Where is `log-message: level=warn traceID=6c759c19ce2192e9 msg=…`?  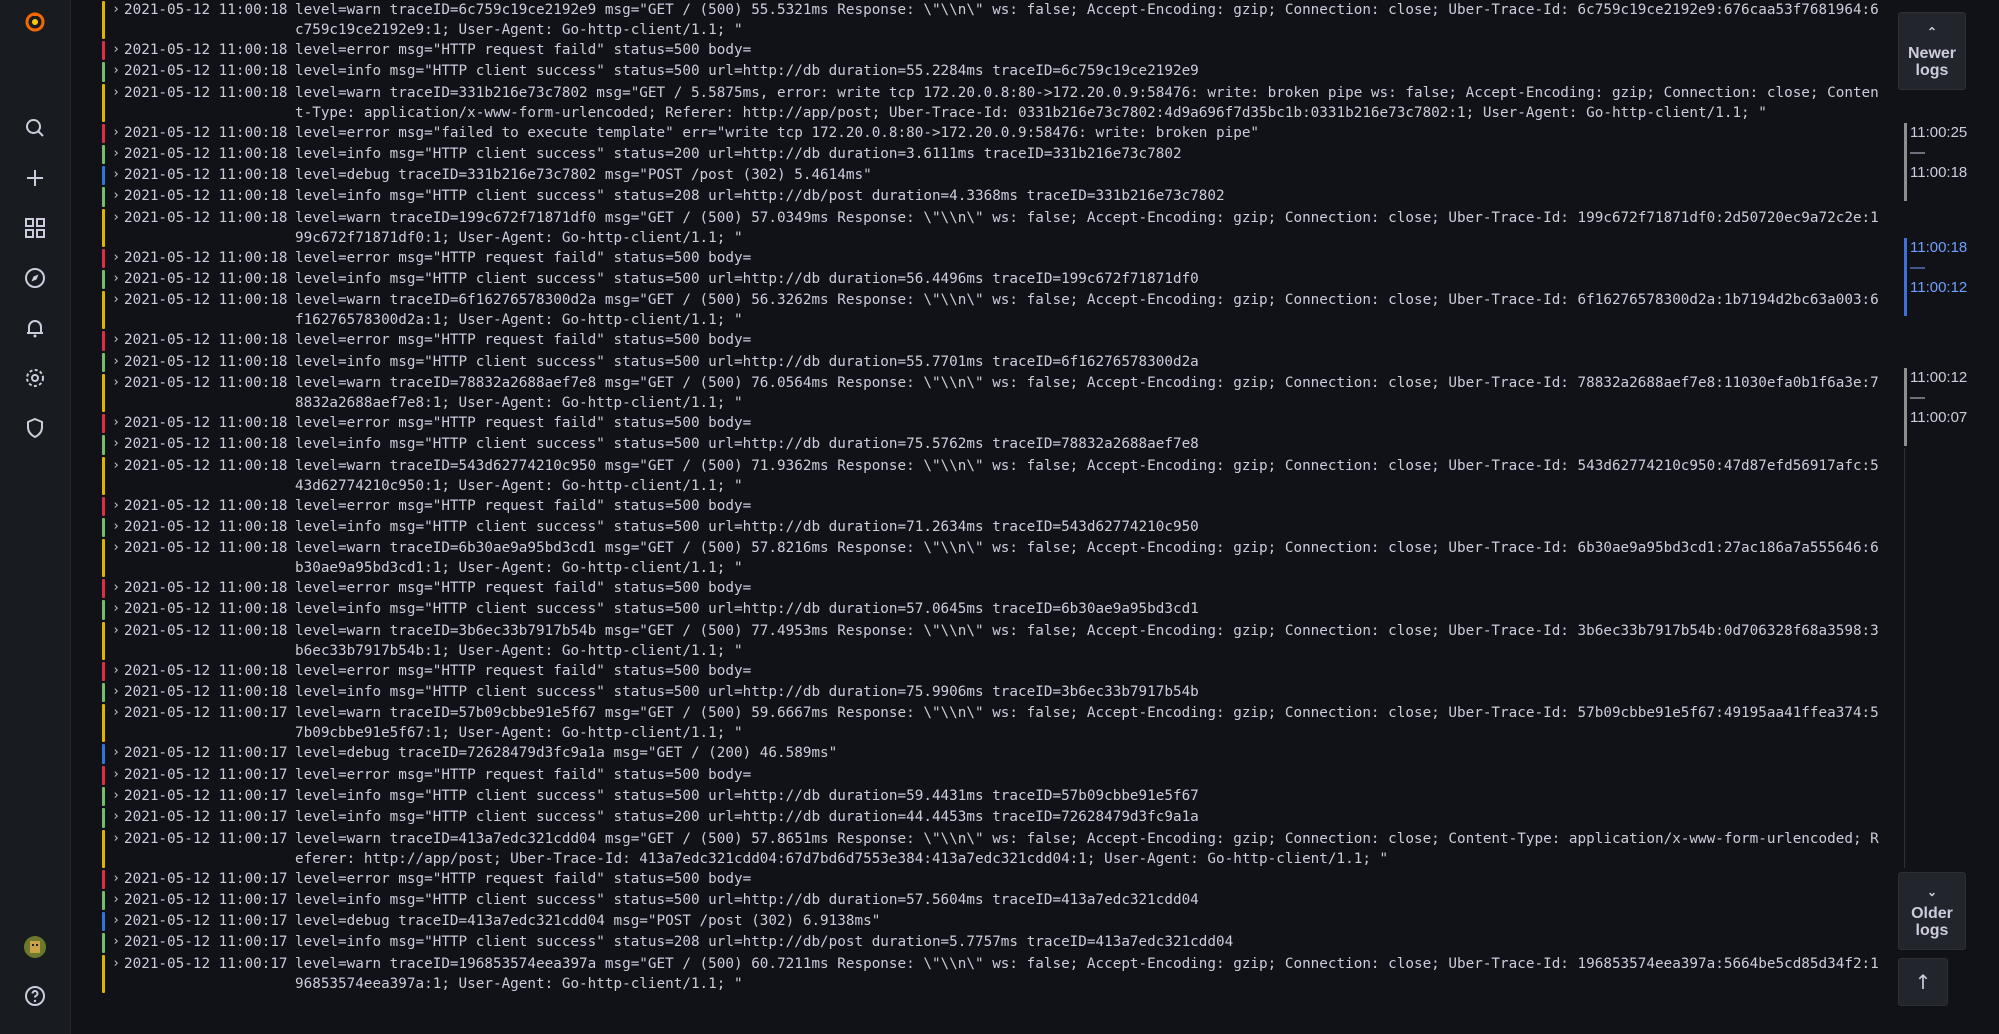 log-message: level=warn traceID=6c759c19ce2192e9 msg=… is located at coordinates (1087, 20).